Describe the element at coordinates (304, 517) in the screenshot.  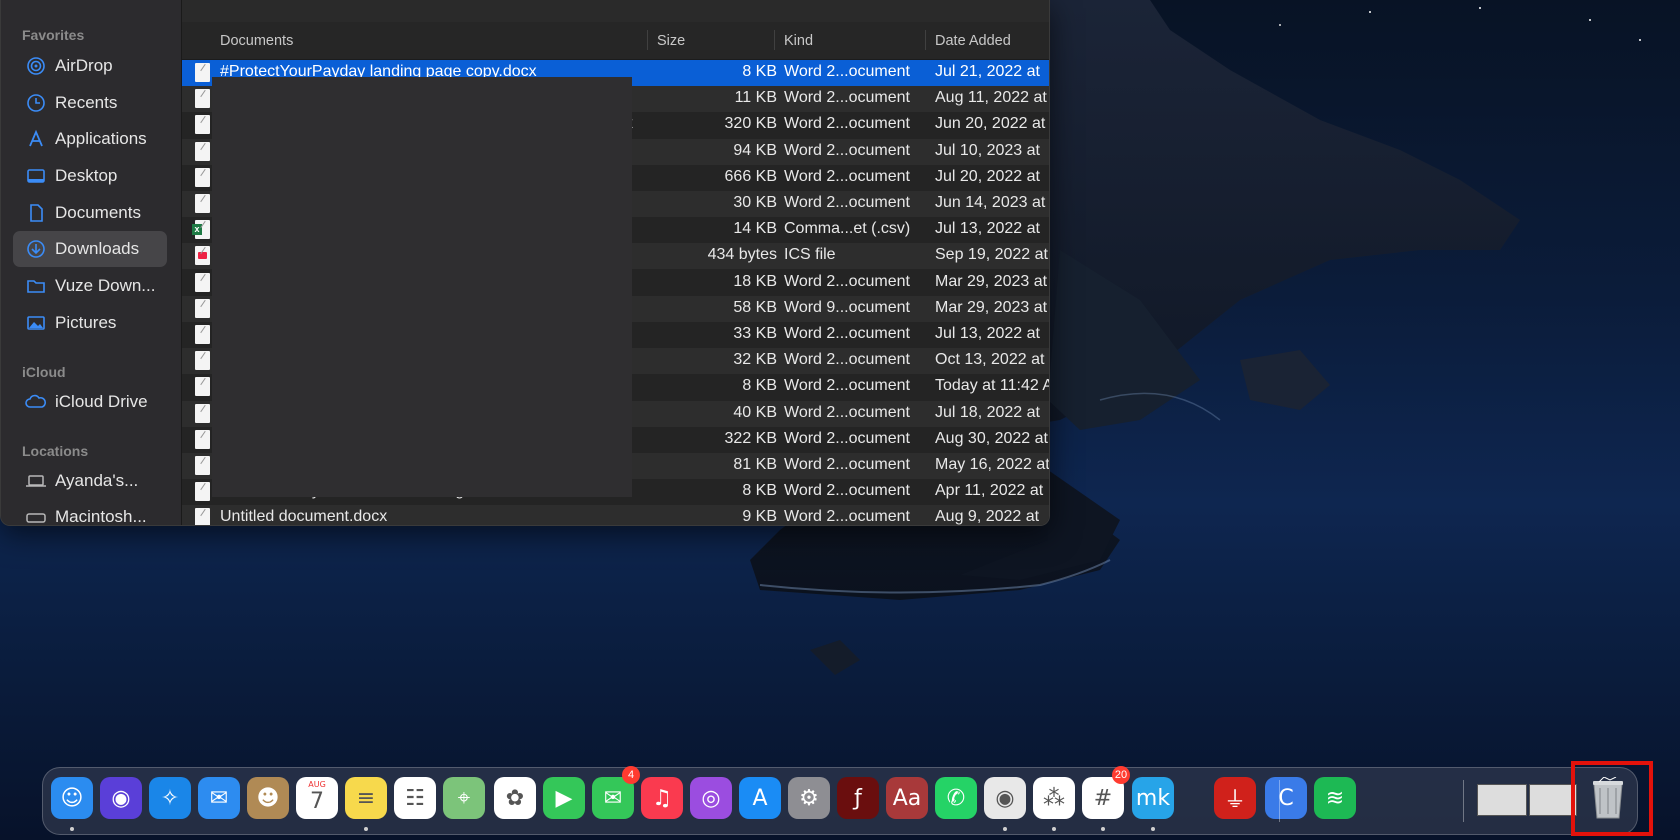
I see `file-name: Untitled document.docx` at that location.